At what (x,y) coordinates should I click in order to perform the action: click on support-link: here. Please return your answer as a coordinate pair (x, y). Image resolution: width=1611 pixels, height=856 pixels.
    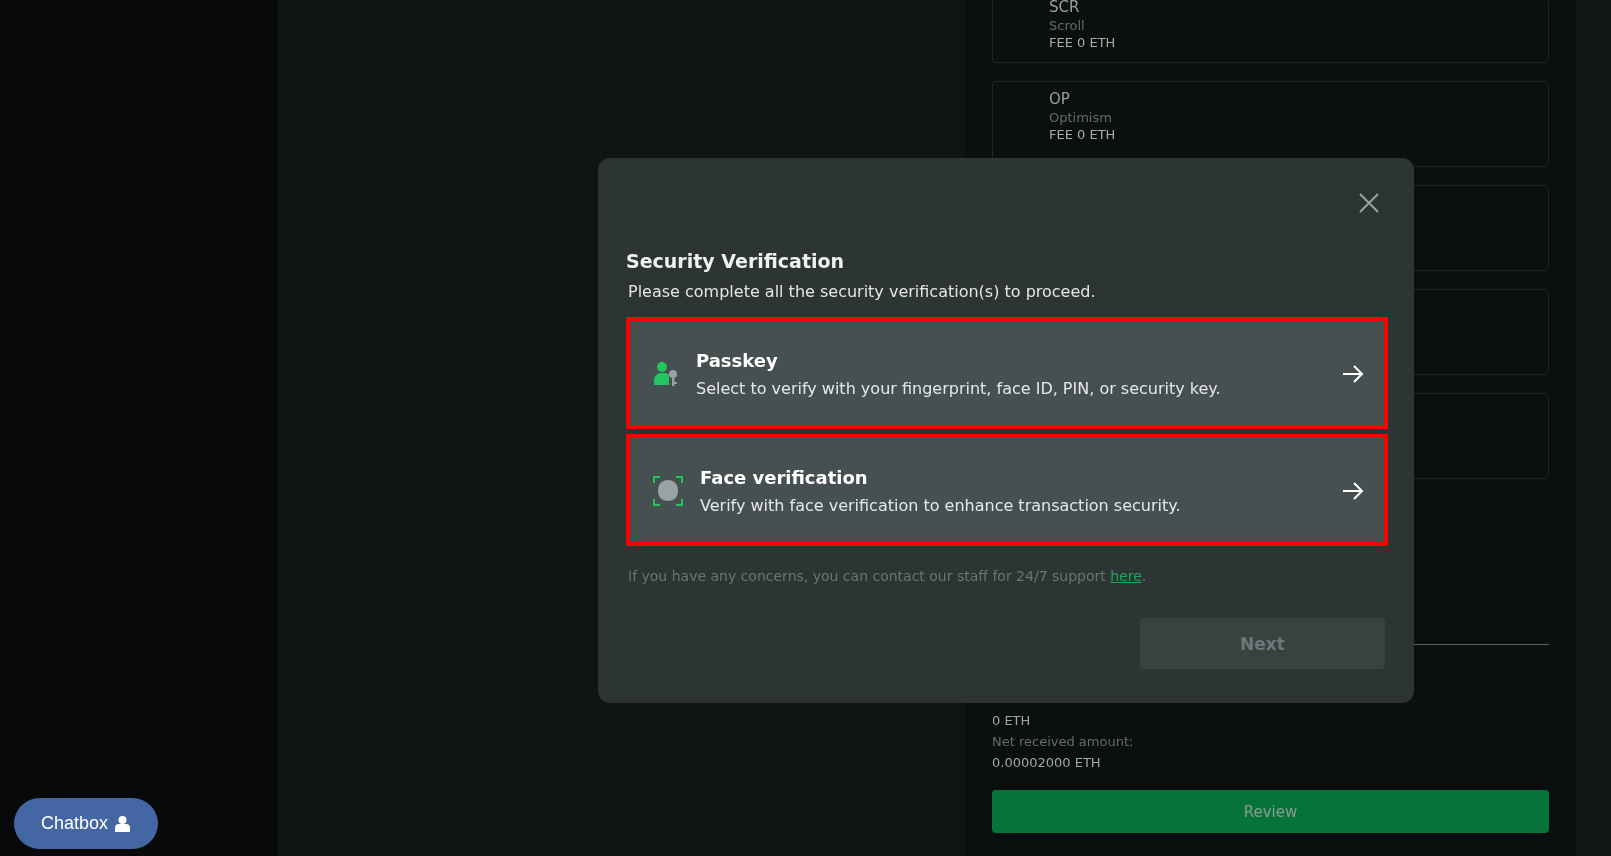
    Looking at the image, I should click on (1126, 576).